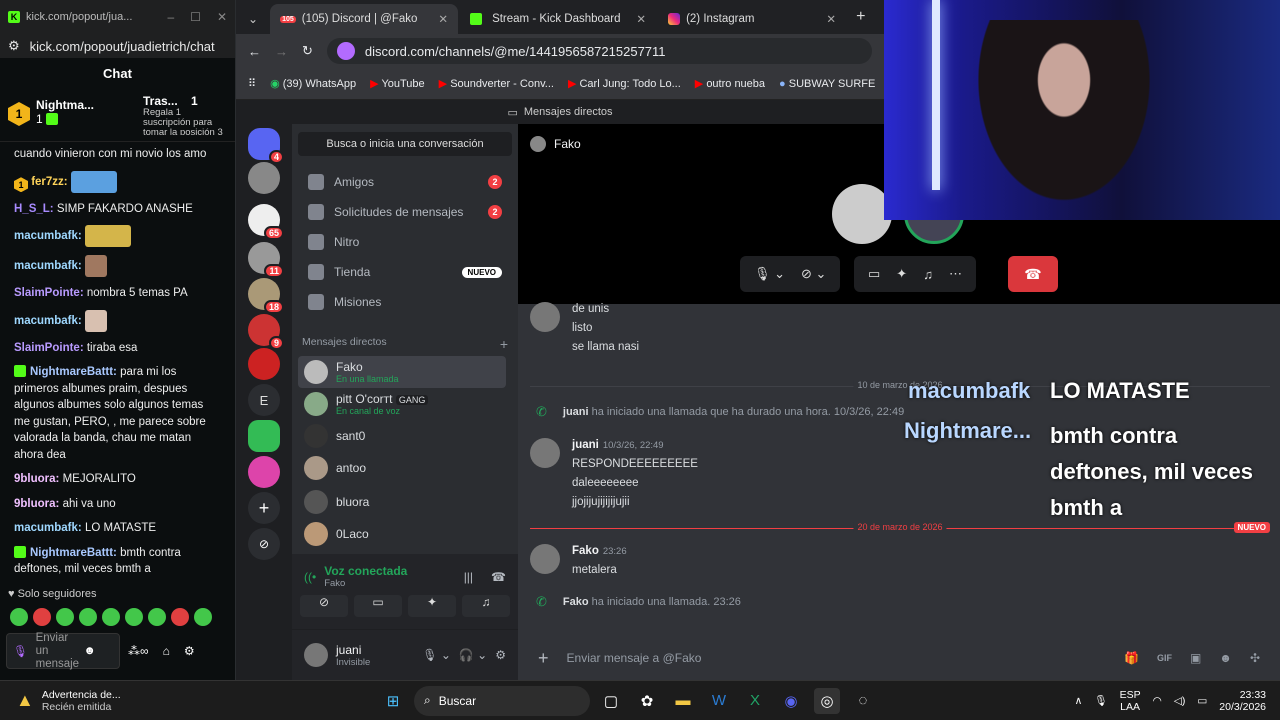 Image resolution: width=1280 pixels, height=720 pixels. Describe the element at coordinates (860, 21) in the screenshot. I see `new-tab-button: +` at that location.